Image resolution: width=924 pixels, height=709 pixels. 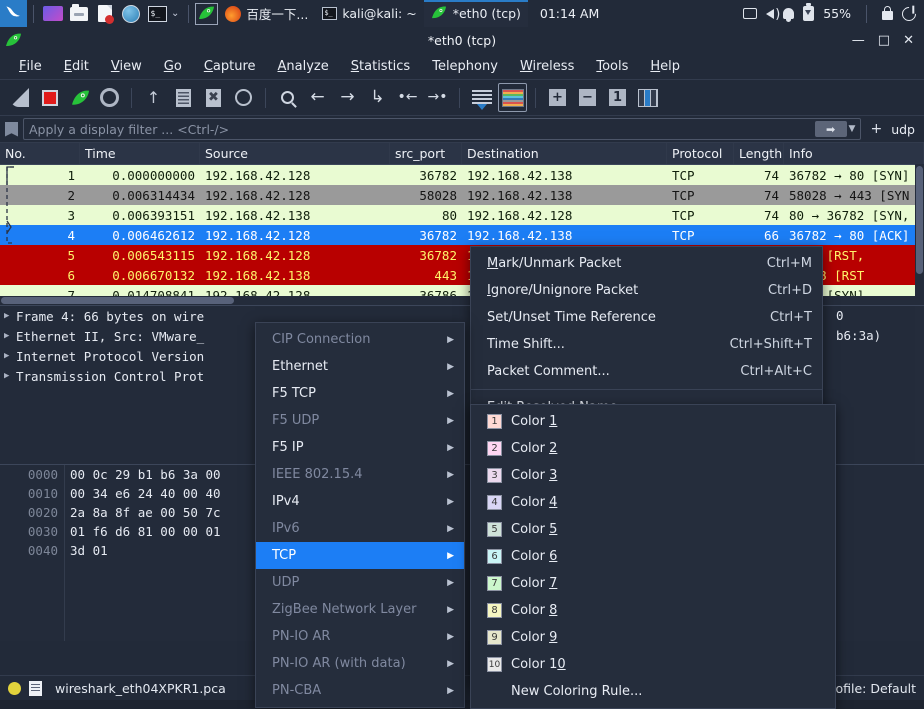 I want to click on menu-file: FFileile, so click(x=30, y=66).